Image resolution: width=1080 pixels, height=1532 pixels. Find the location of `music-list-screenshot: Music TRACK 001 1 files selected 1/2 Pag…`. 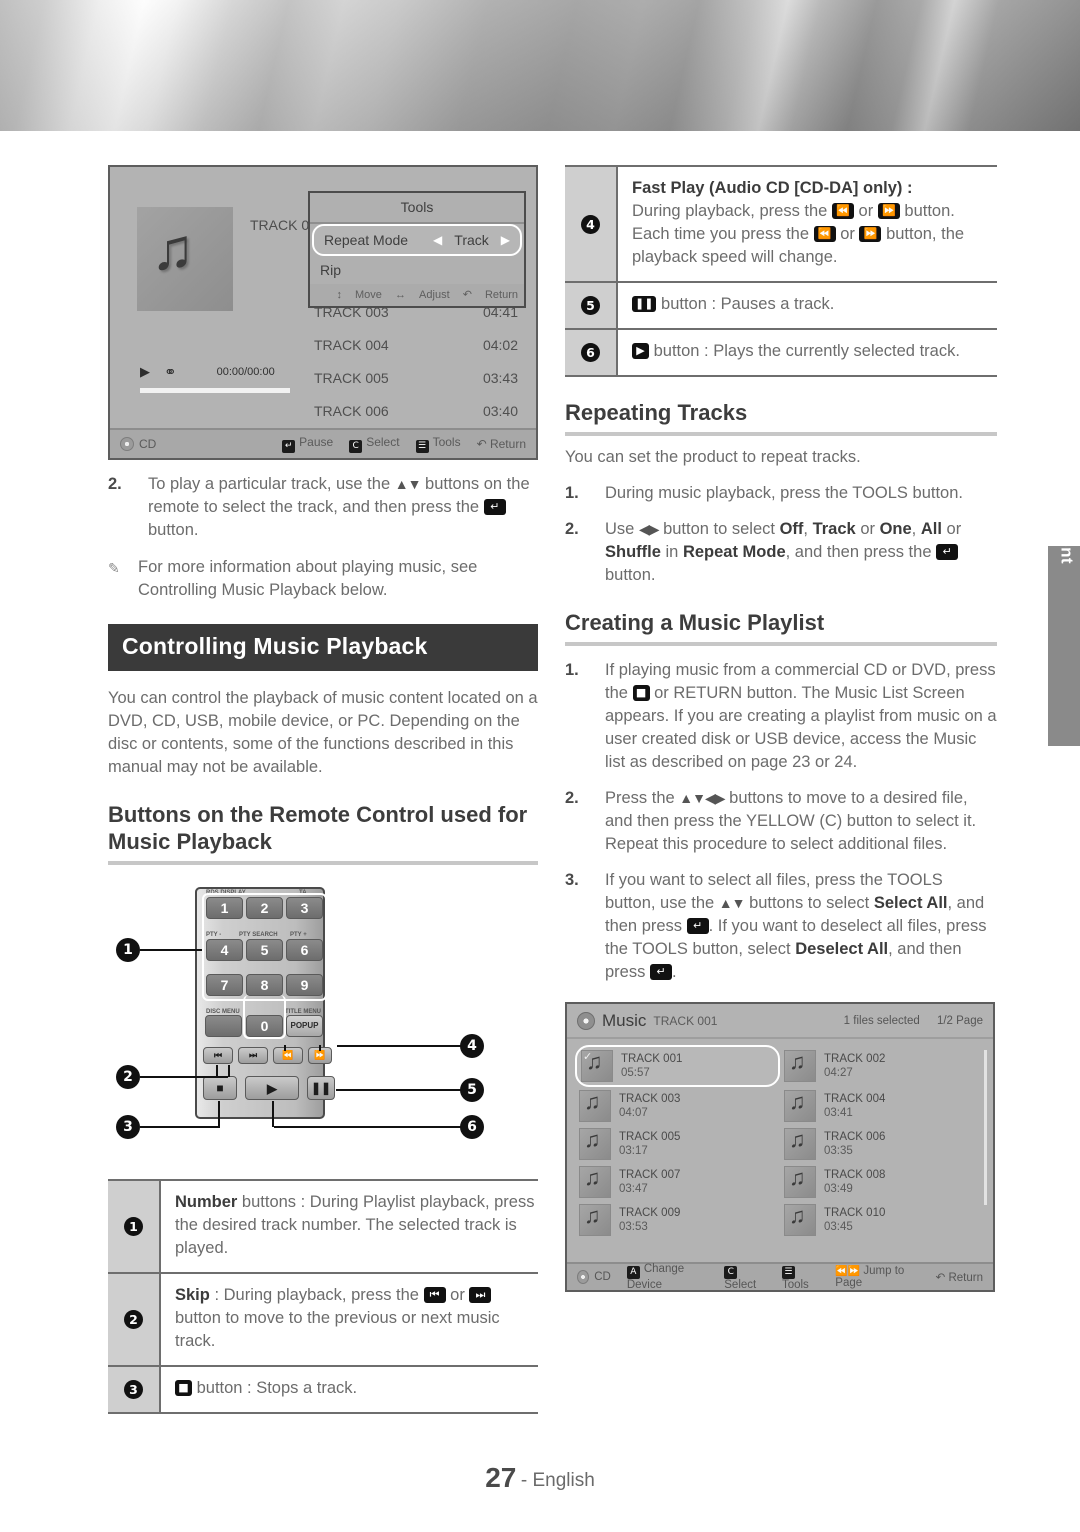

music-list-screenshot: Music TRACK 001 1 files selected 1/2 Pag… is located at coordinates (780, 1147).